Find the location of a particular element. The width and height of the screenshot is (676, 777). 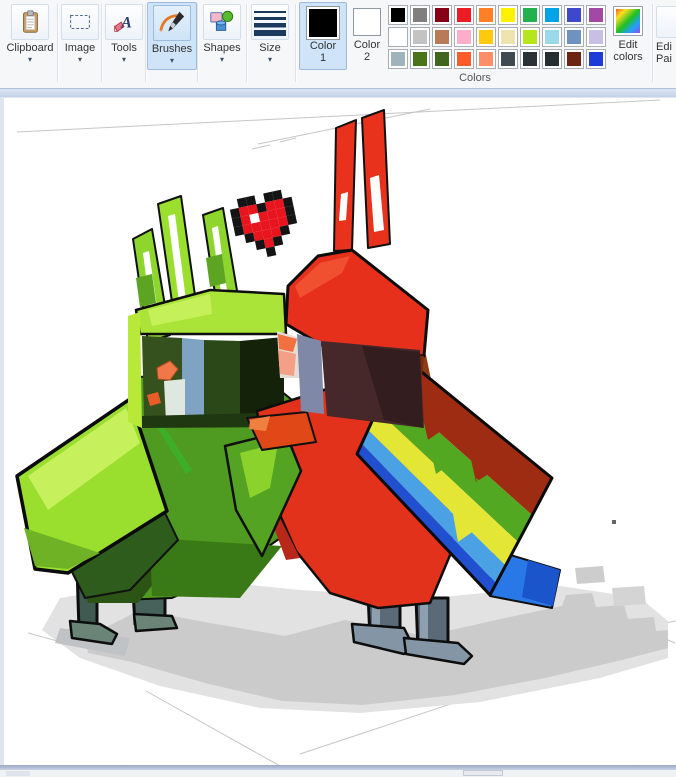

scrollbar-thumb is located at coordinates (483, 773).